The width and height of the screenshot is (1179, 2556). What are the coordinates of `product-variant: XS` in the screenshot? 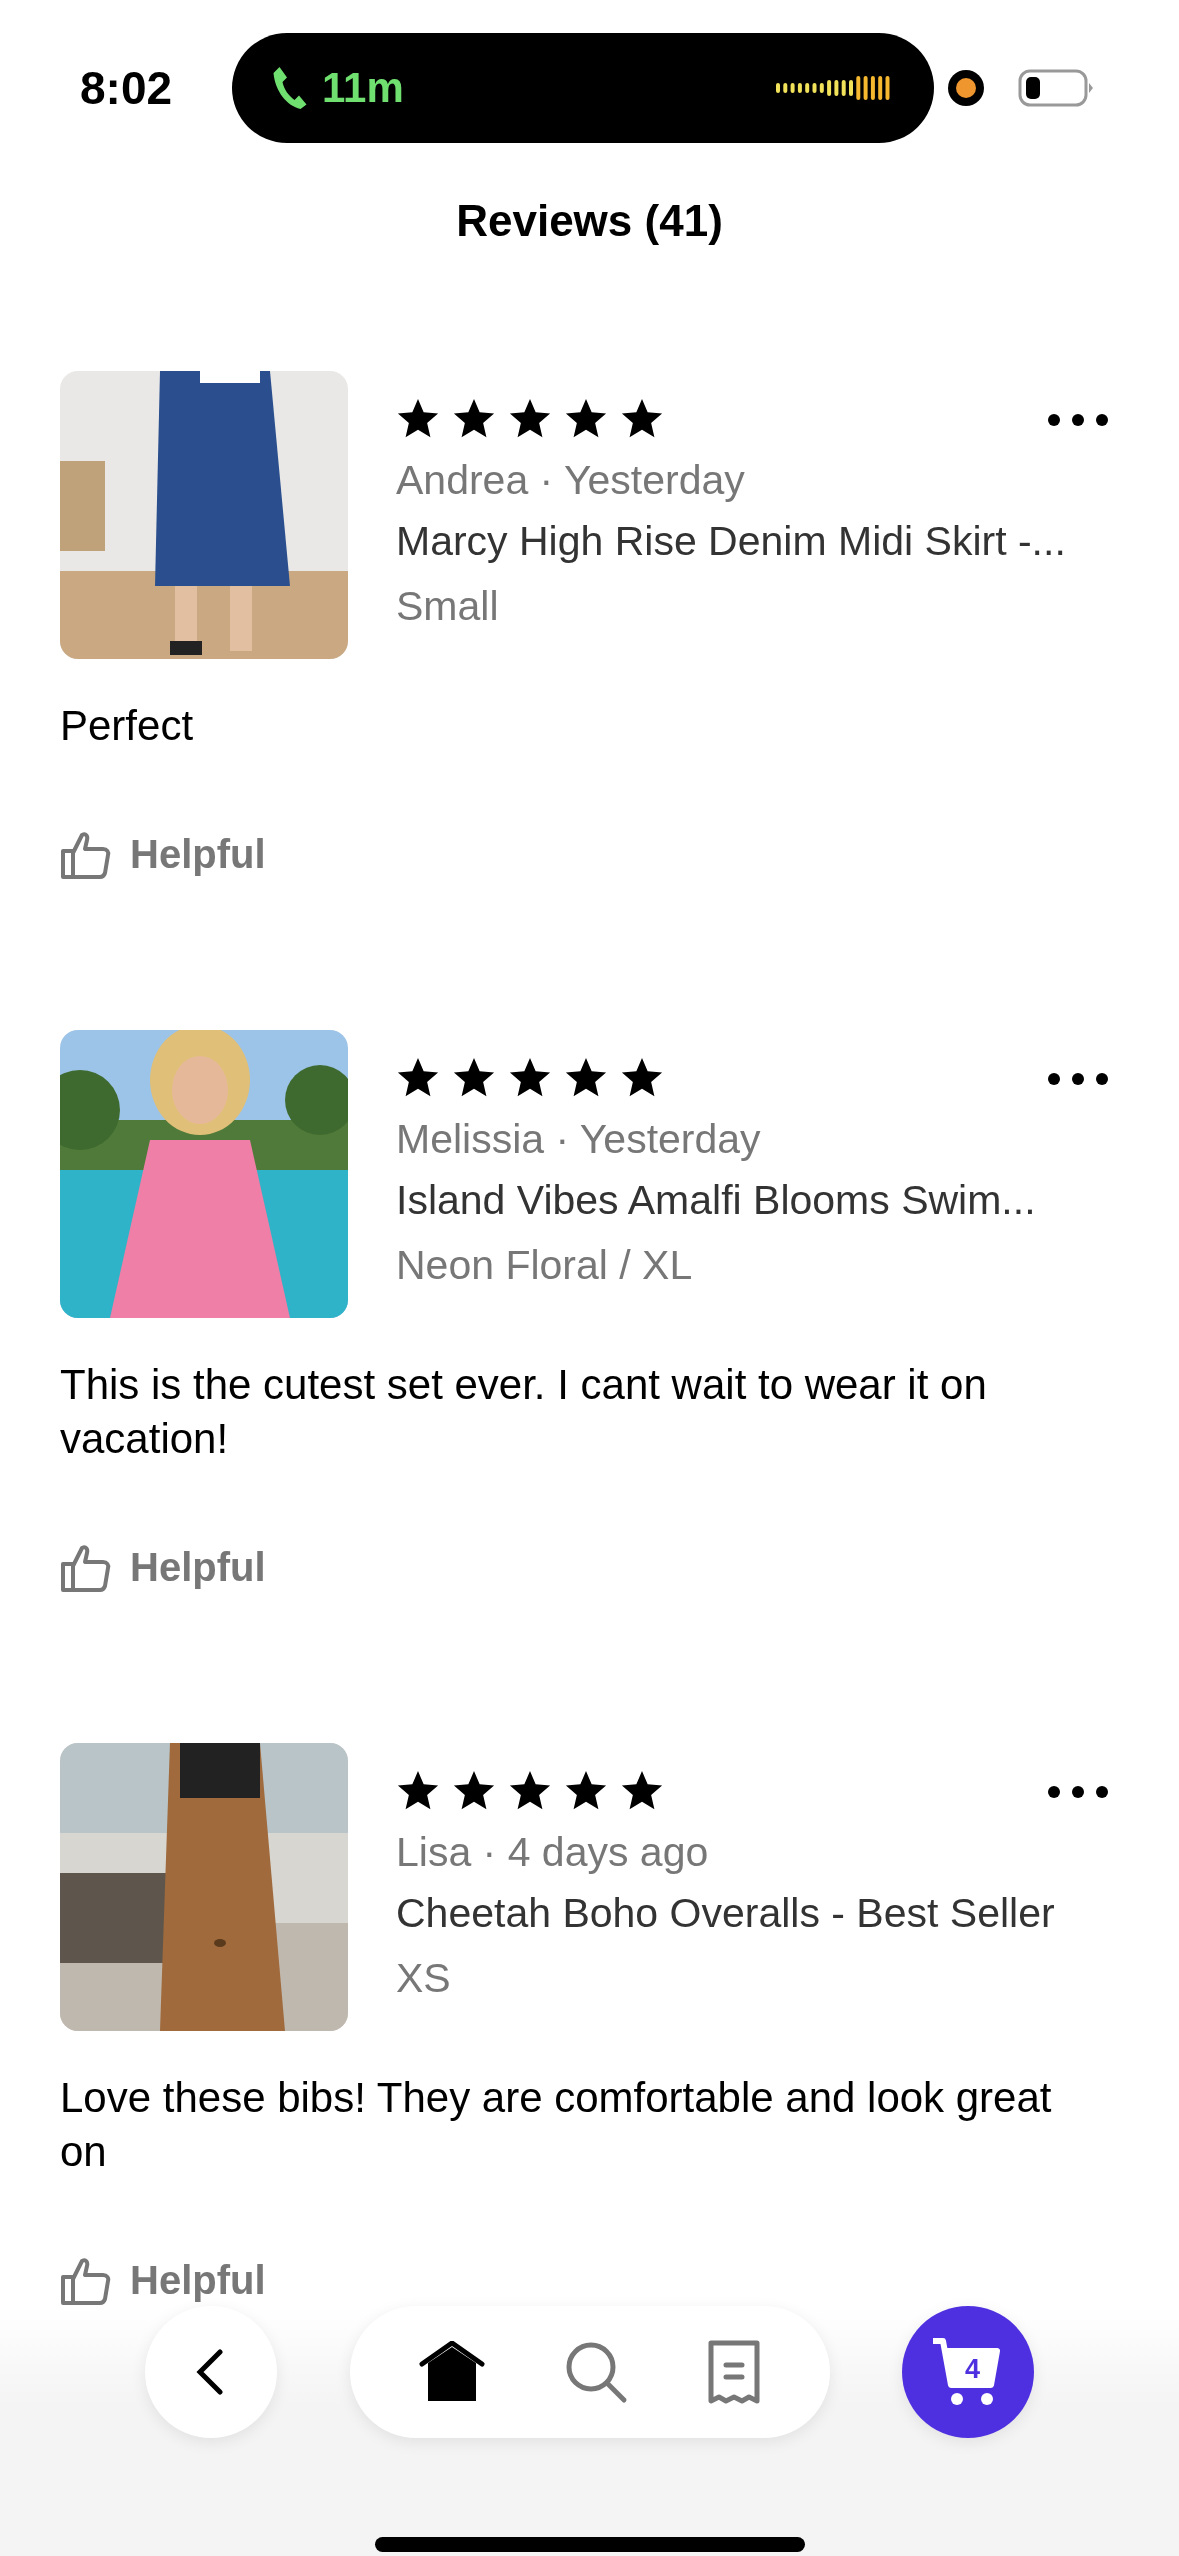 It's located at (424, 1978).